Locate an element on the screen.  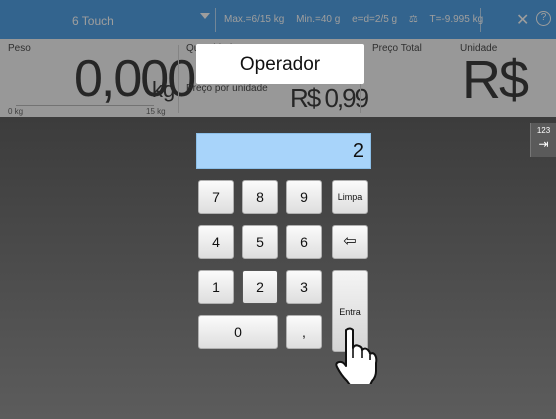
key-6: 6 is located at coordinates (304, 242).